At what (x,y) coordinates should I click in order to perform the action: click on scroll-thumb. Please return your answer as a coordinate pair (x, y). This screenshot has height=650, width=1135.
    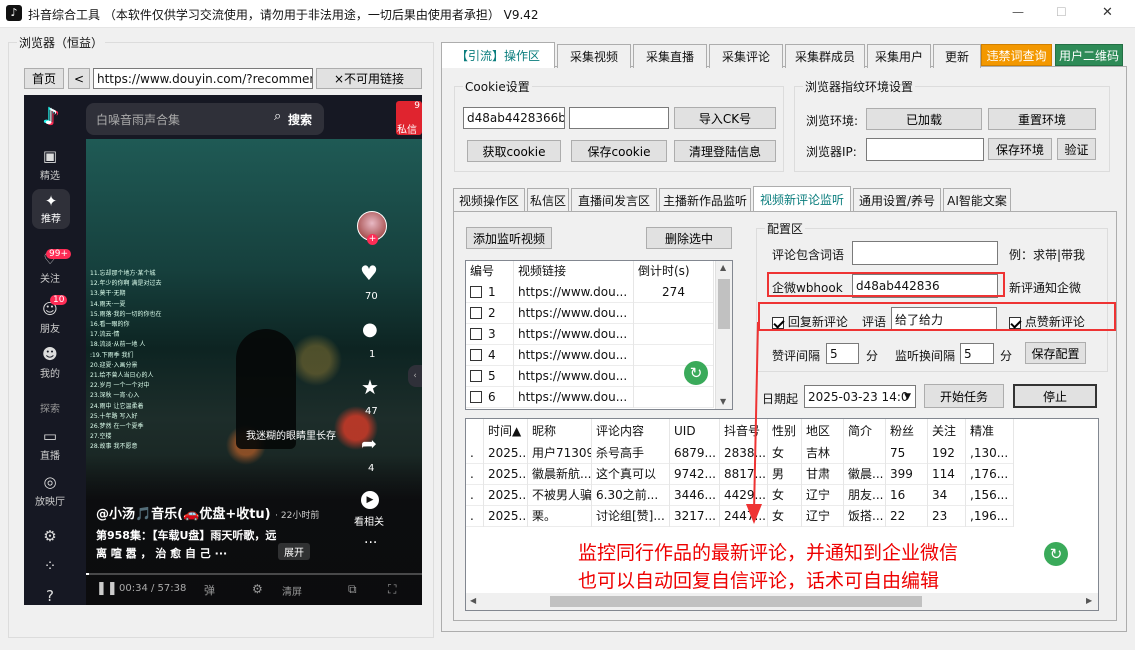
    Looking at the image, I should click on (724, 304).